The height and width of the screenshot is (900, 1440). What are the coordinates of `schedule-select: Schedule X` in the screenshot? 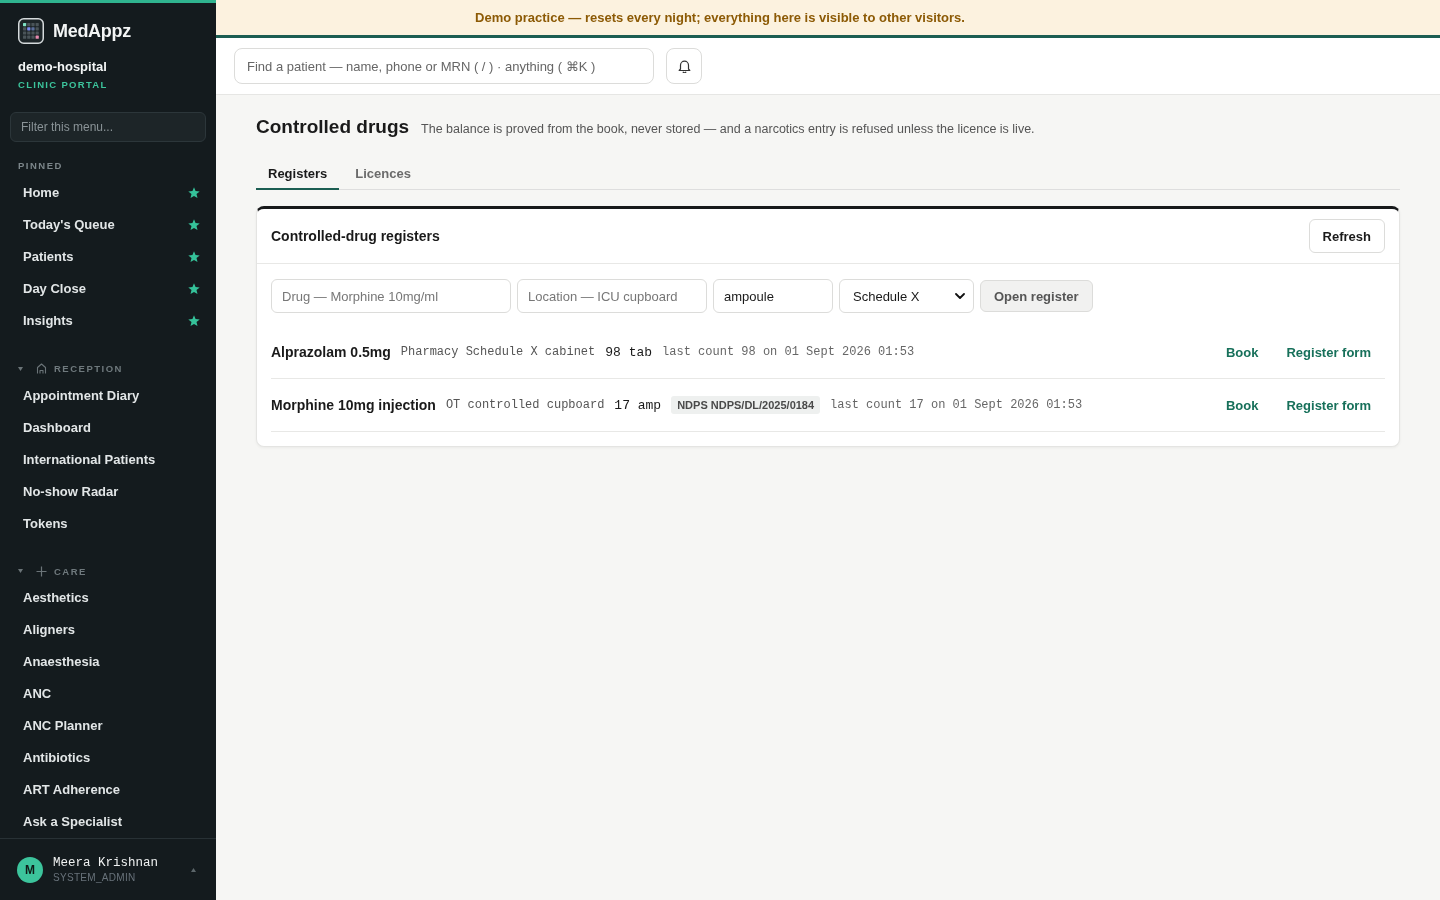 It's located at (906, 296).